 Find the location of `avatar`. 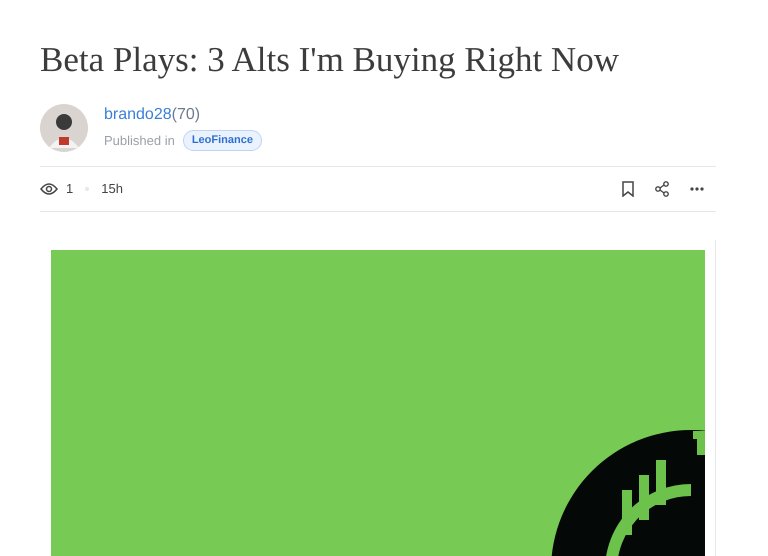

avatar is located at coordinates (64, 128).